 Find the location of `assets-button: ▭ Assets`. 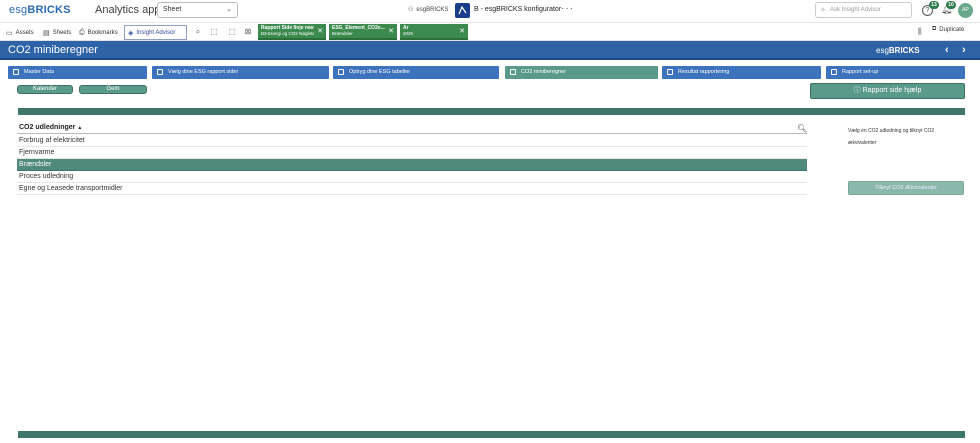

assets-button: ▭ Assets is located at coordinates (20, 32).